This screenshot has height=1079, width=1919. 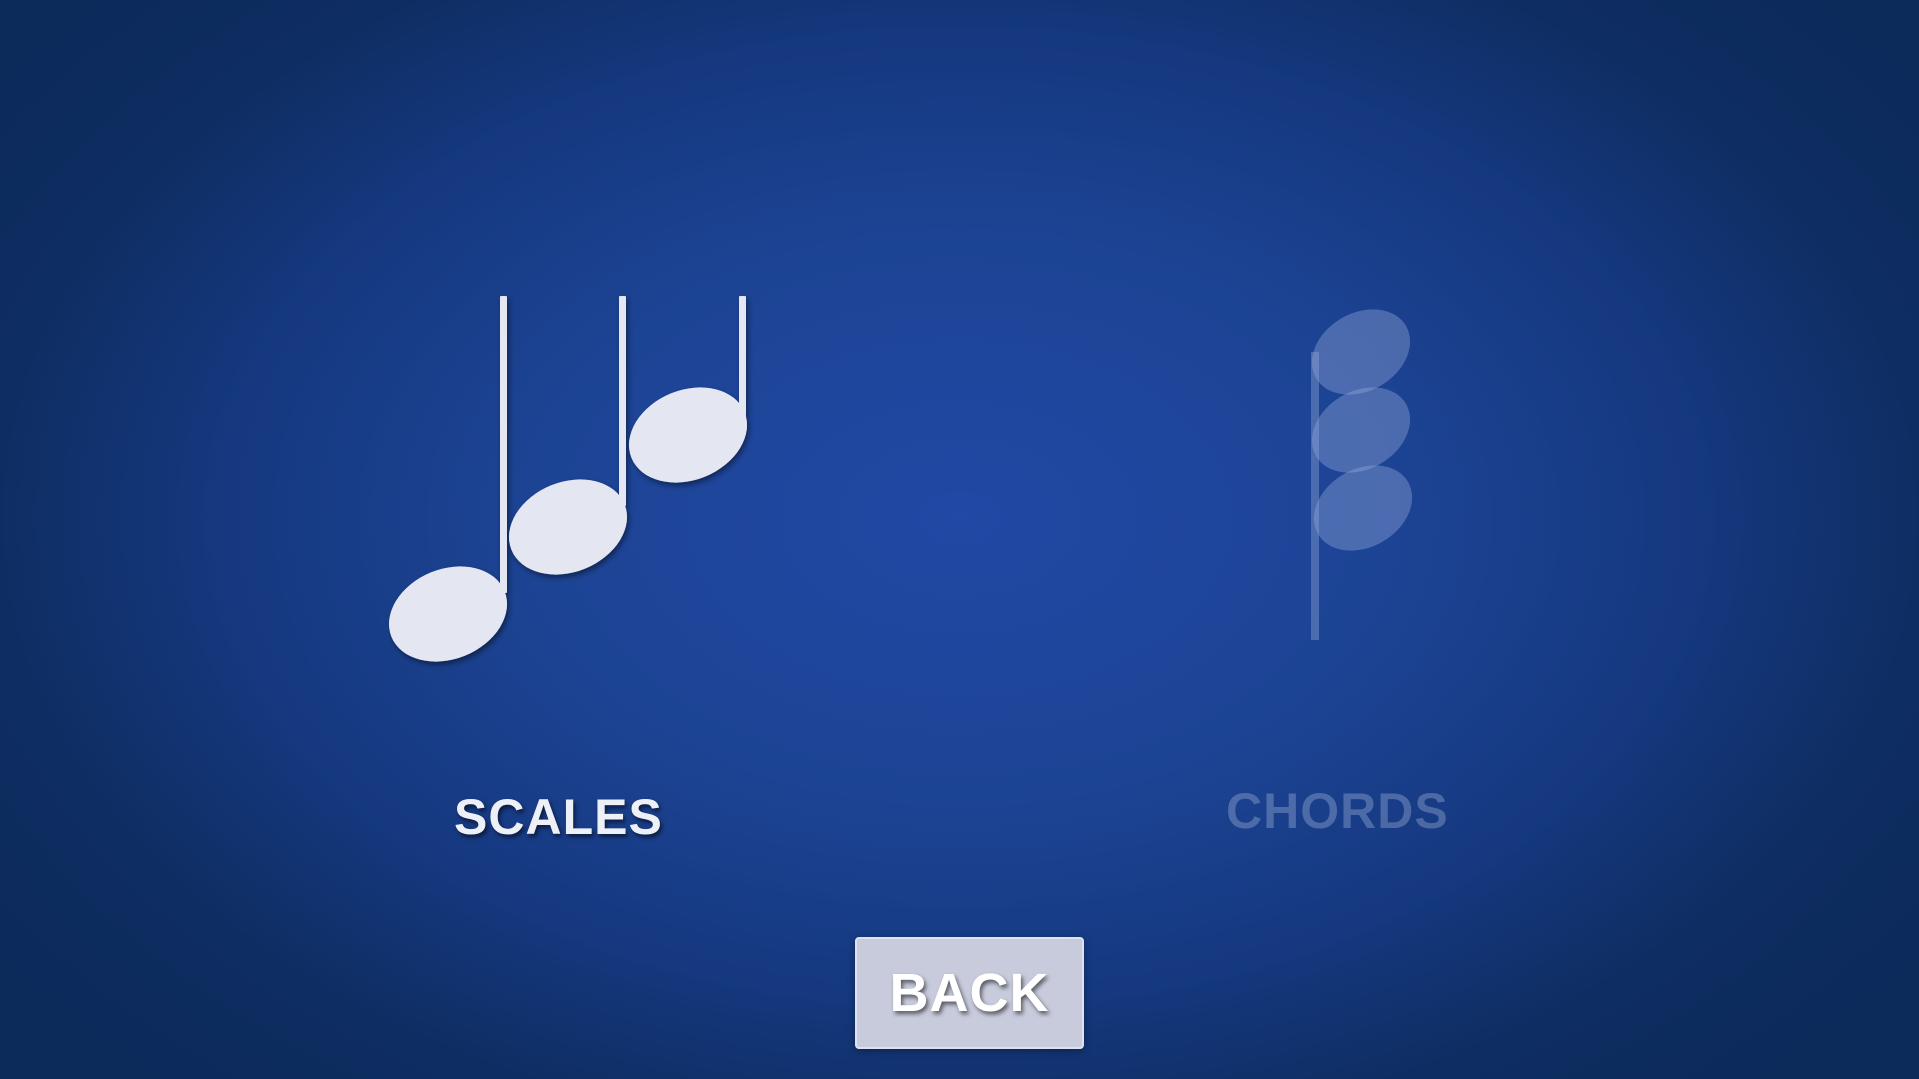 I want to click on back-button: BACK, so click(x=969, y=993).